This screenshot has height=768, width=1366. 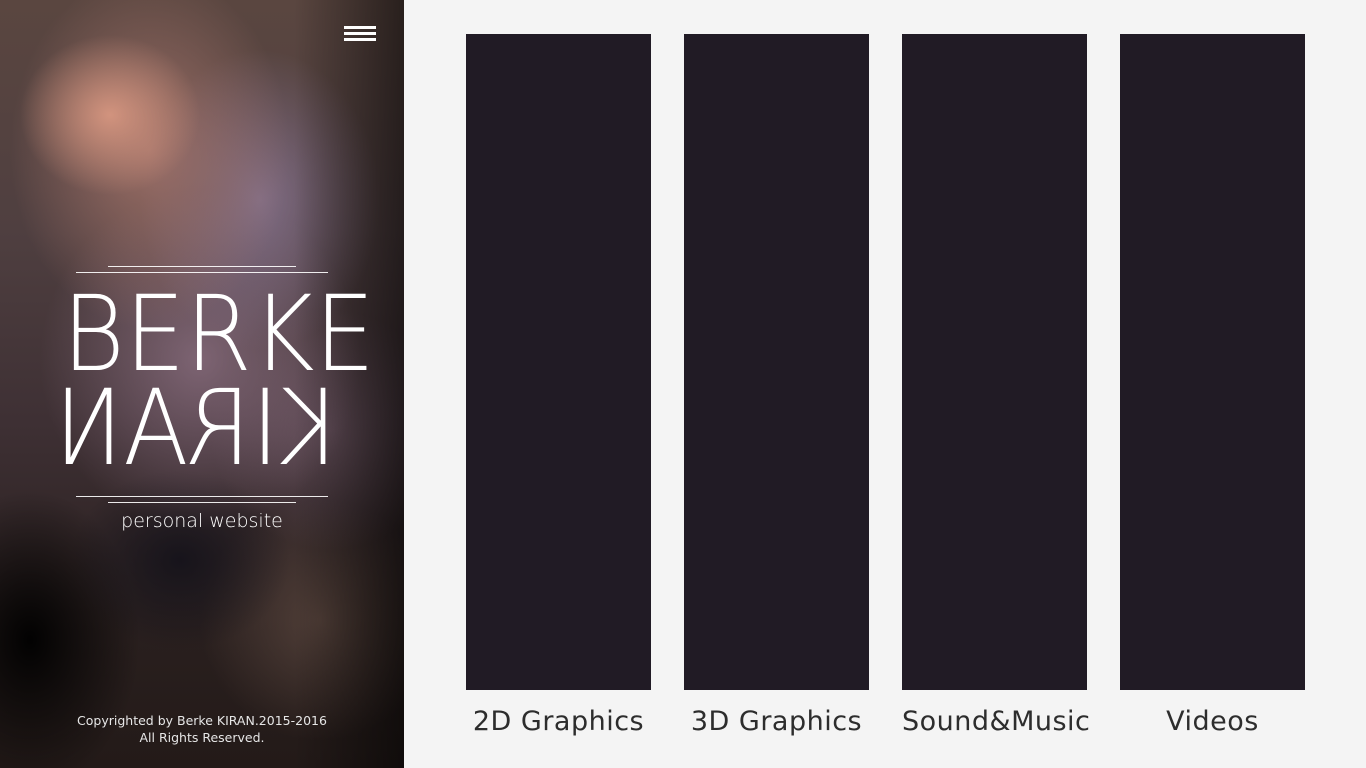 I want to click on logo-subtitle: personal website, so click(x=202, y=521).